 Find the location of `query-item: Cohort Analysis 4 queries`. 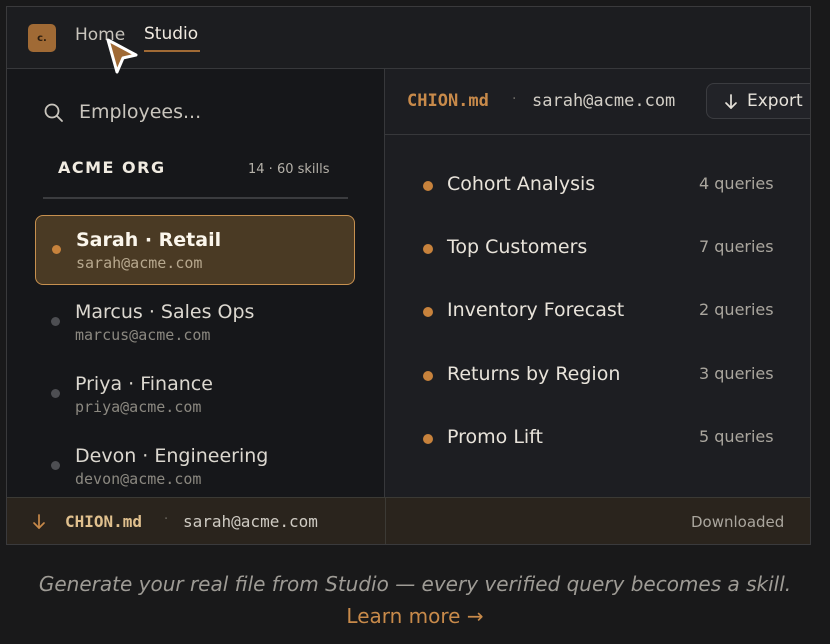

query-item: Cohort Analysis 4 queries is located at coordinates (597, 186).